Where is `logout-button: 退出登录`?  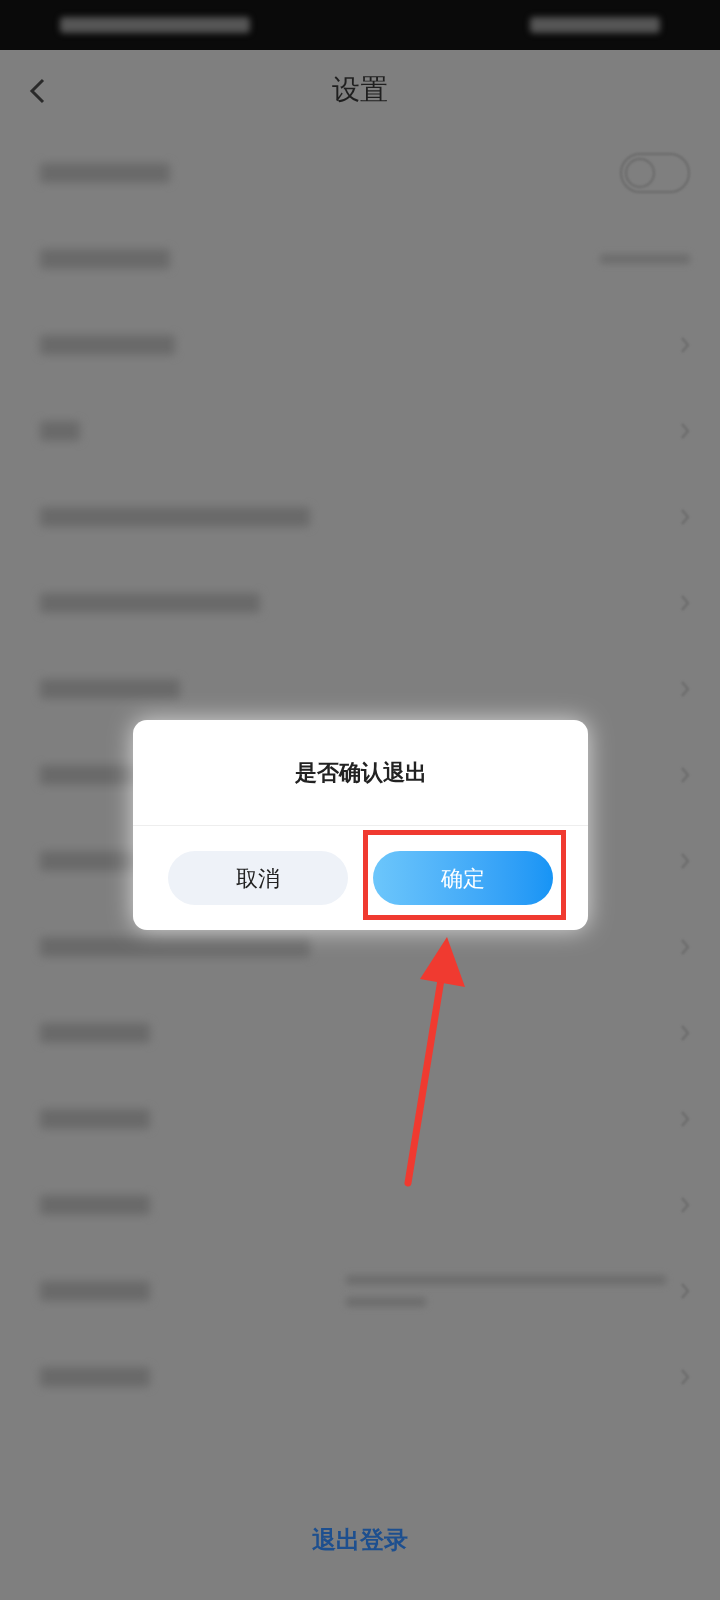 logout-button: 退出登录 is located at coordinates (360, 1540).